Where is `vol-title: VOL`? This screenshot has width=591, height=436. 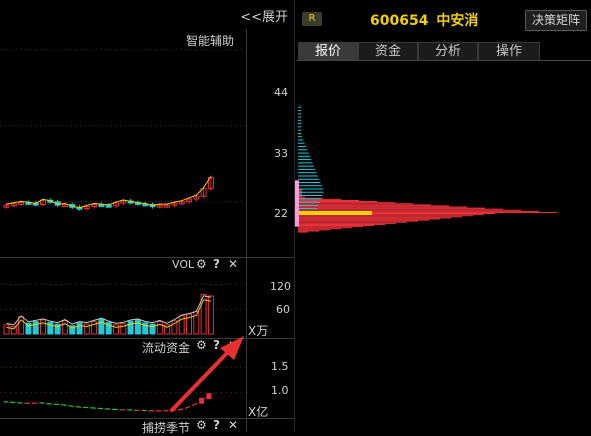
vol-title: VOL is located at coordinates (183, 264).